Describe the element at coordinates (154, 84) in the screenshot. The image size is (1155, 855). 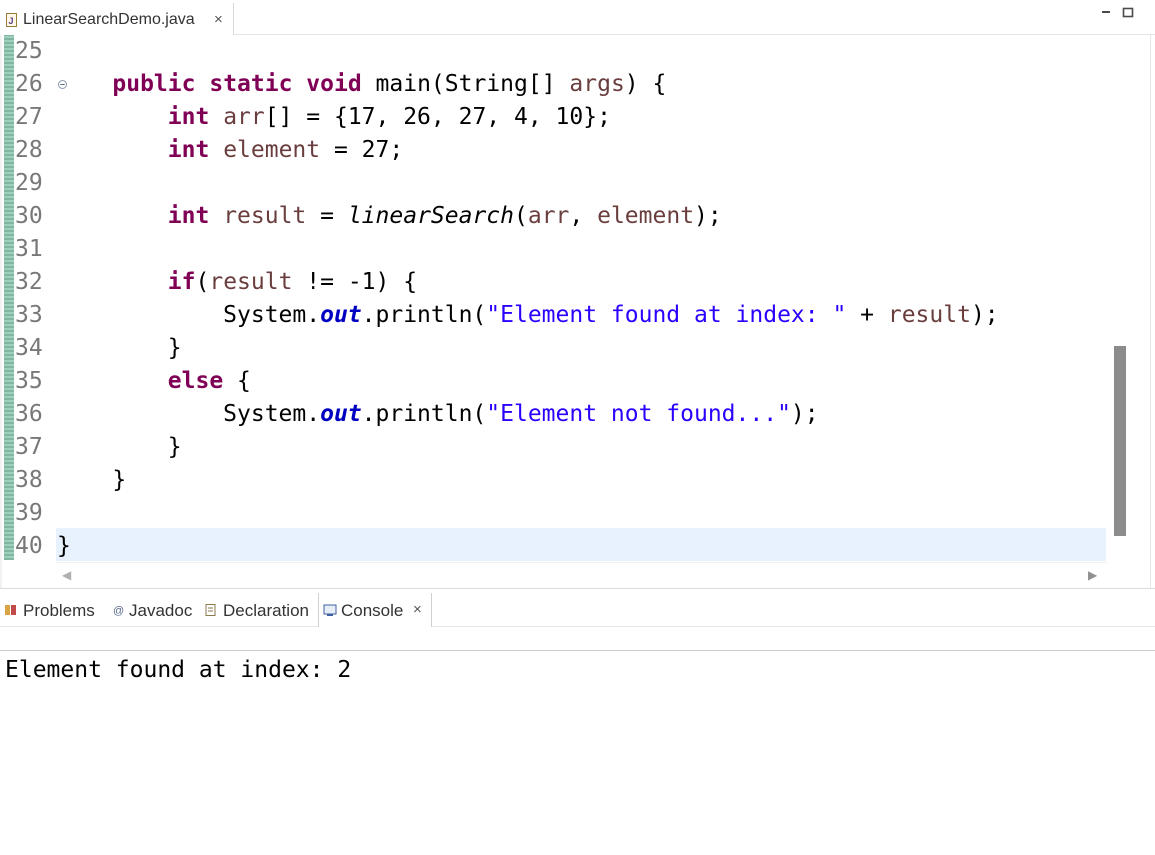
I see `code-token-kw: public` at that location.